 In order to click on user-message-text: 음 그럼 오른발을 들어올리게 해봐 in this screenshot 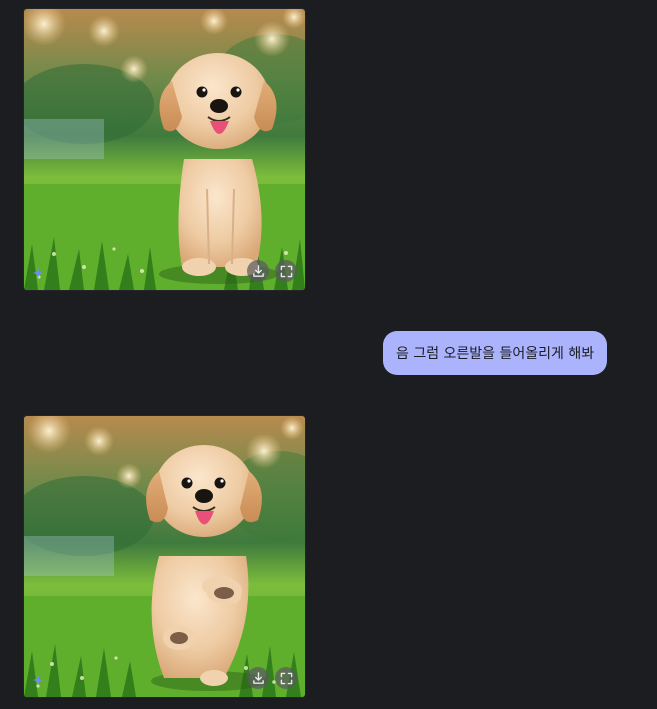, I will do `click(495, 354)`.